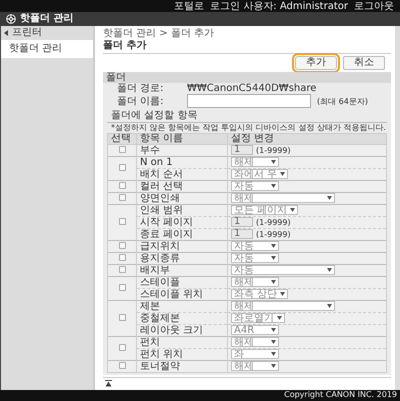 The height and width of the screenshot is (401, 400). What do you see at coordinates (247, 77) in the screenshot?
I see `section-header: 폴더` at bounding box center [247, 77].